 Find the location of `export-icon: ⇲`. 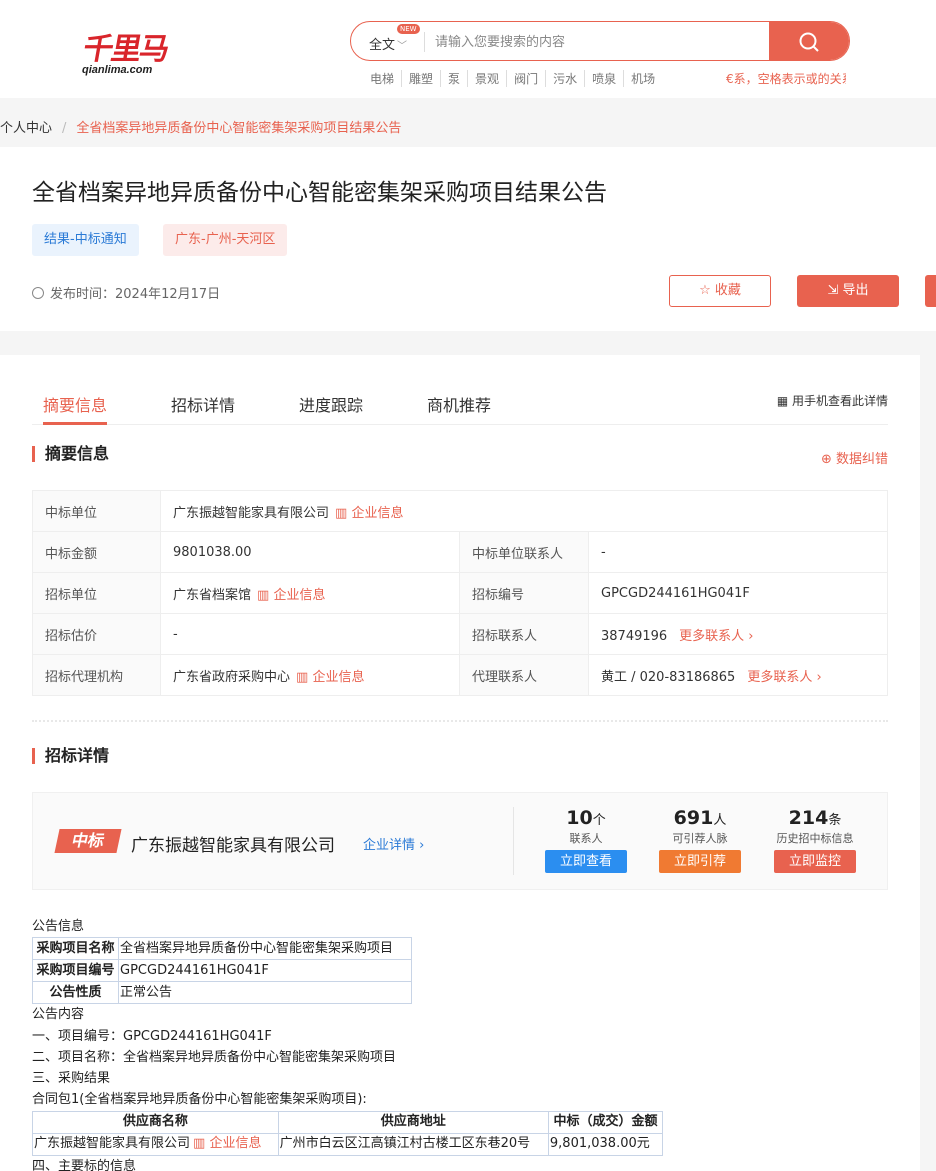

export-icon: ⇲ is located at coordinates (835, 290).